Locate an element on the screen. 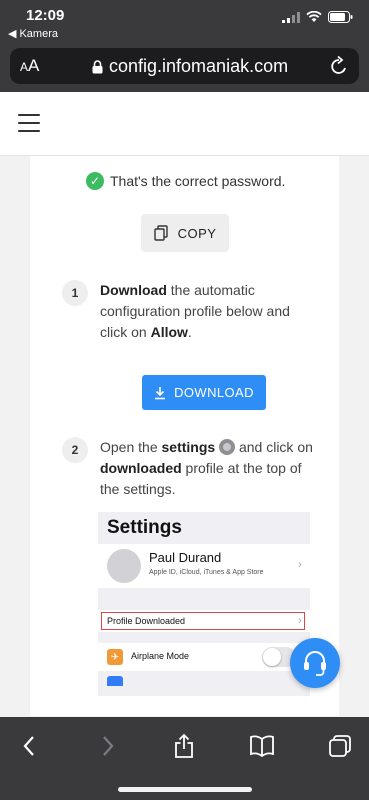  signal-icon is located at coordinates (291, 17).